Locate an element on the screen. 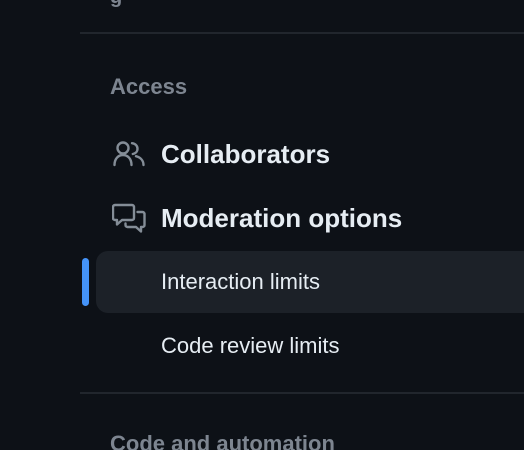  sidebar-item-interaction-limits: Interaction limits is located at coordinates (310, 282).